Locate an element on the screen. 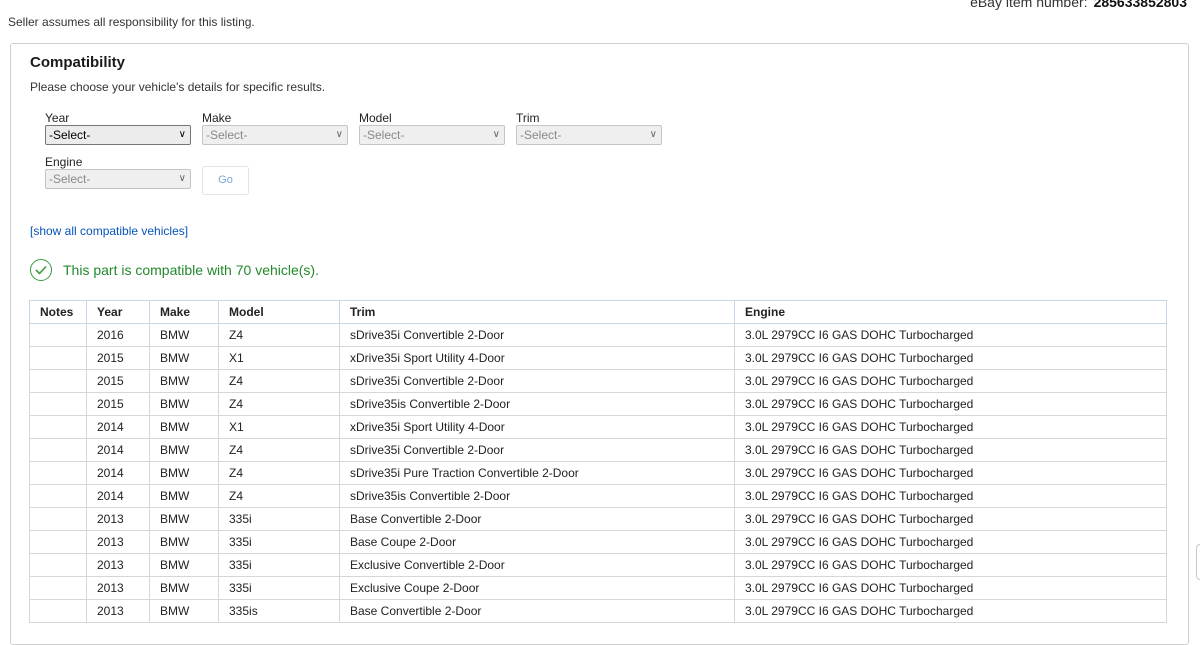 The image size is (1200, 645). cell-trim: Exclusive Convertible 2-Door is located at coordinates (537, 565).